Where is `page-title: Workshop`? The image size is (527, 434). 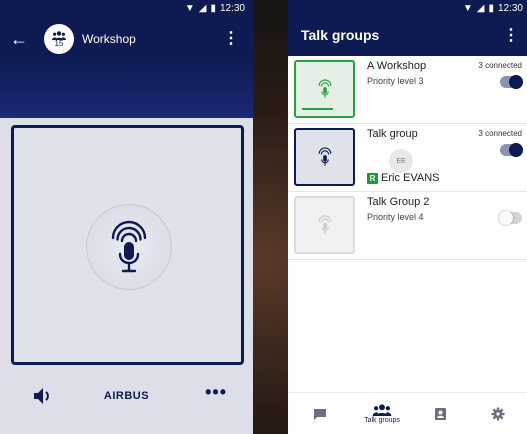 page-title: Workshop is located at coordinates (109, 39).